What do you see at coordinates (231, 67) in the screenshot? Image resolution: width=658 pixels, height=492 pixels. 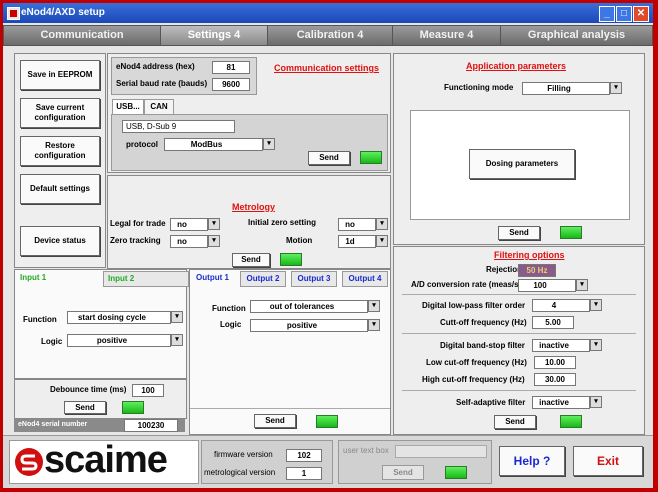 I see `address-field: 81` at bounding box center [231, 67].